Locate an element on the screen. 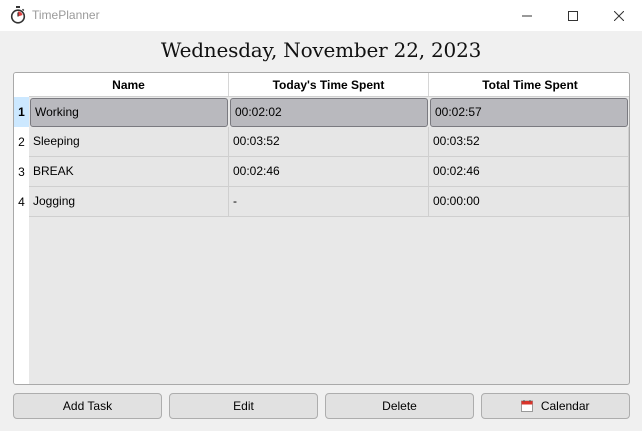  close-button is located at coordinates (619, 15).